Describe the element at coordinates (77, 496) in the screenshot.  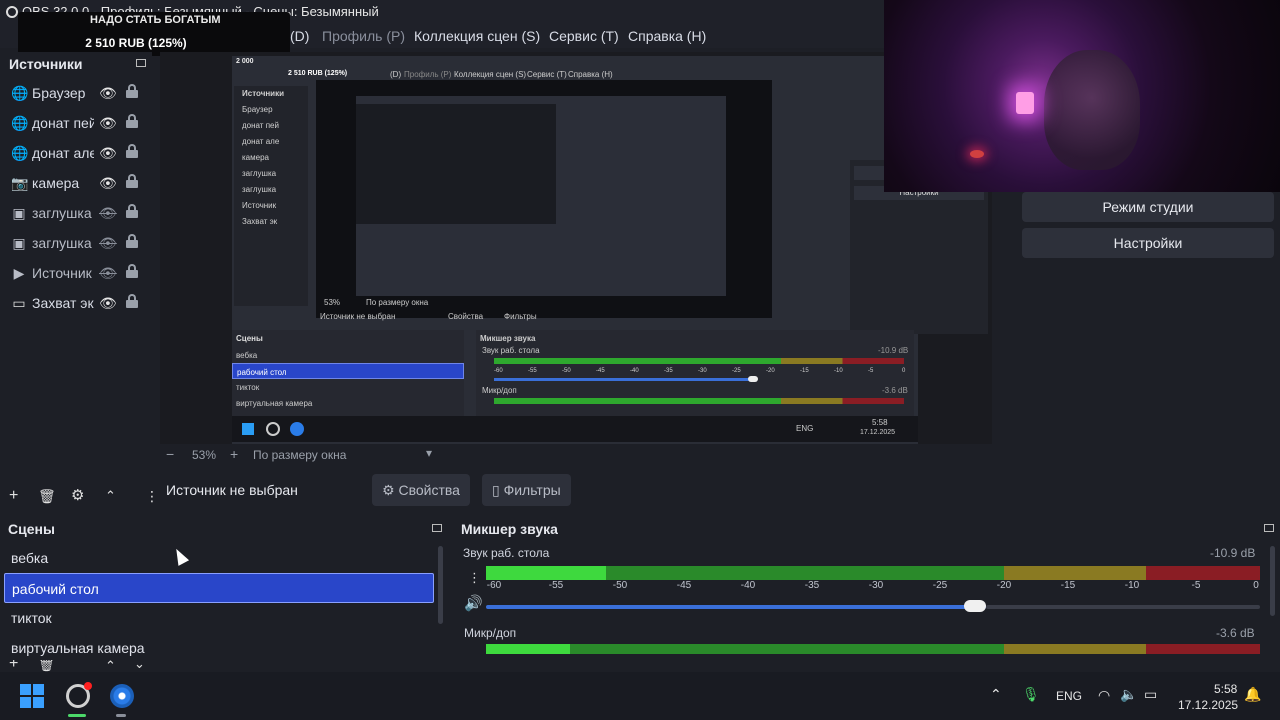
I see `gear-icon: ⚙` at that location.